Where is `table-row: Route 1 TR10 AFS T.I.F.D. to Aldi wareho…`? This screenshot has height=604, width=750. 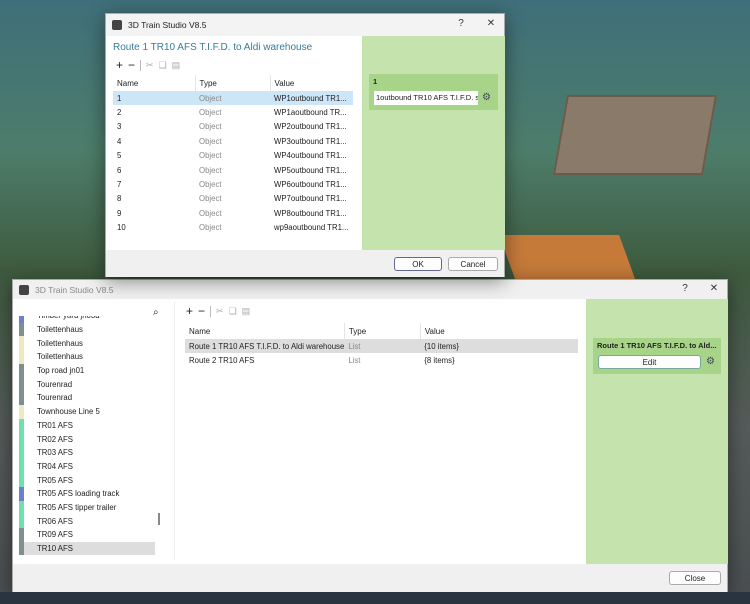
table-row: Route 1 TR10 AFS T.I.F.D. to Aldi wareho… is located at coordinates (381, 346).